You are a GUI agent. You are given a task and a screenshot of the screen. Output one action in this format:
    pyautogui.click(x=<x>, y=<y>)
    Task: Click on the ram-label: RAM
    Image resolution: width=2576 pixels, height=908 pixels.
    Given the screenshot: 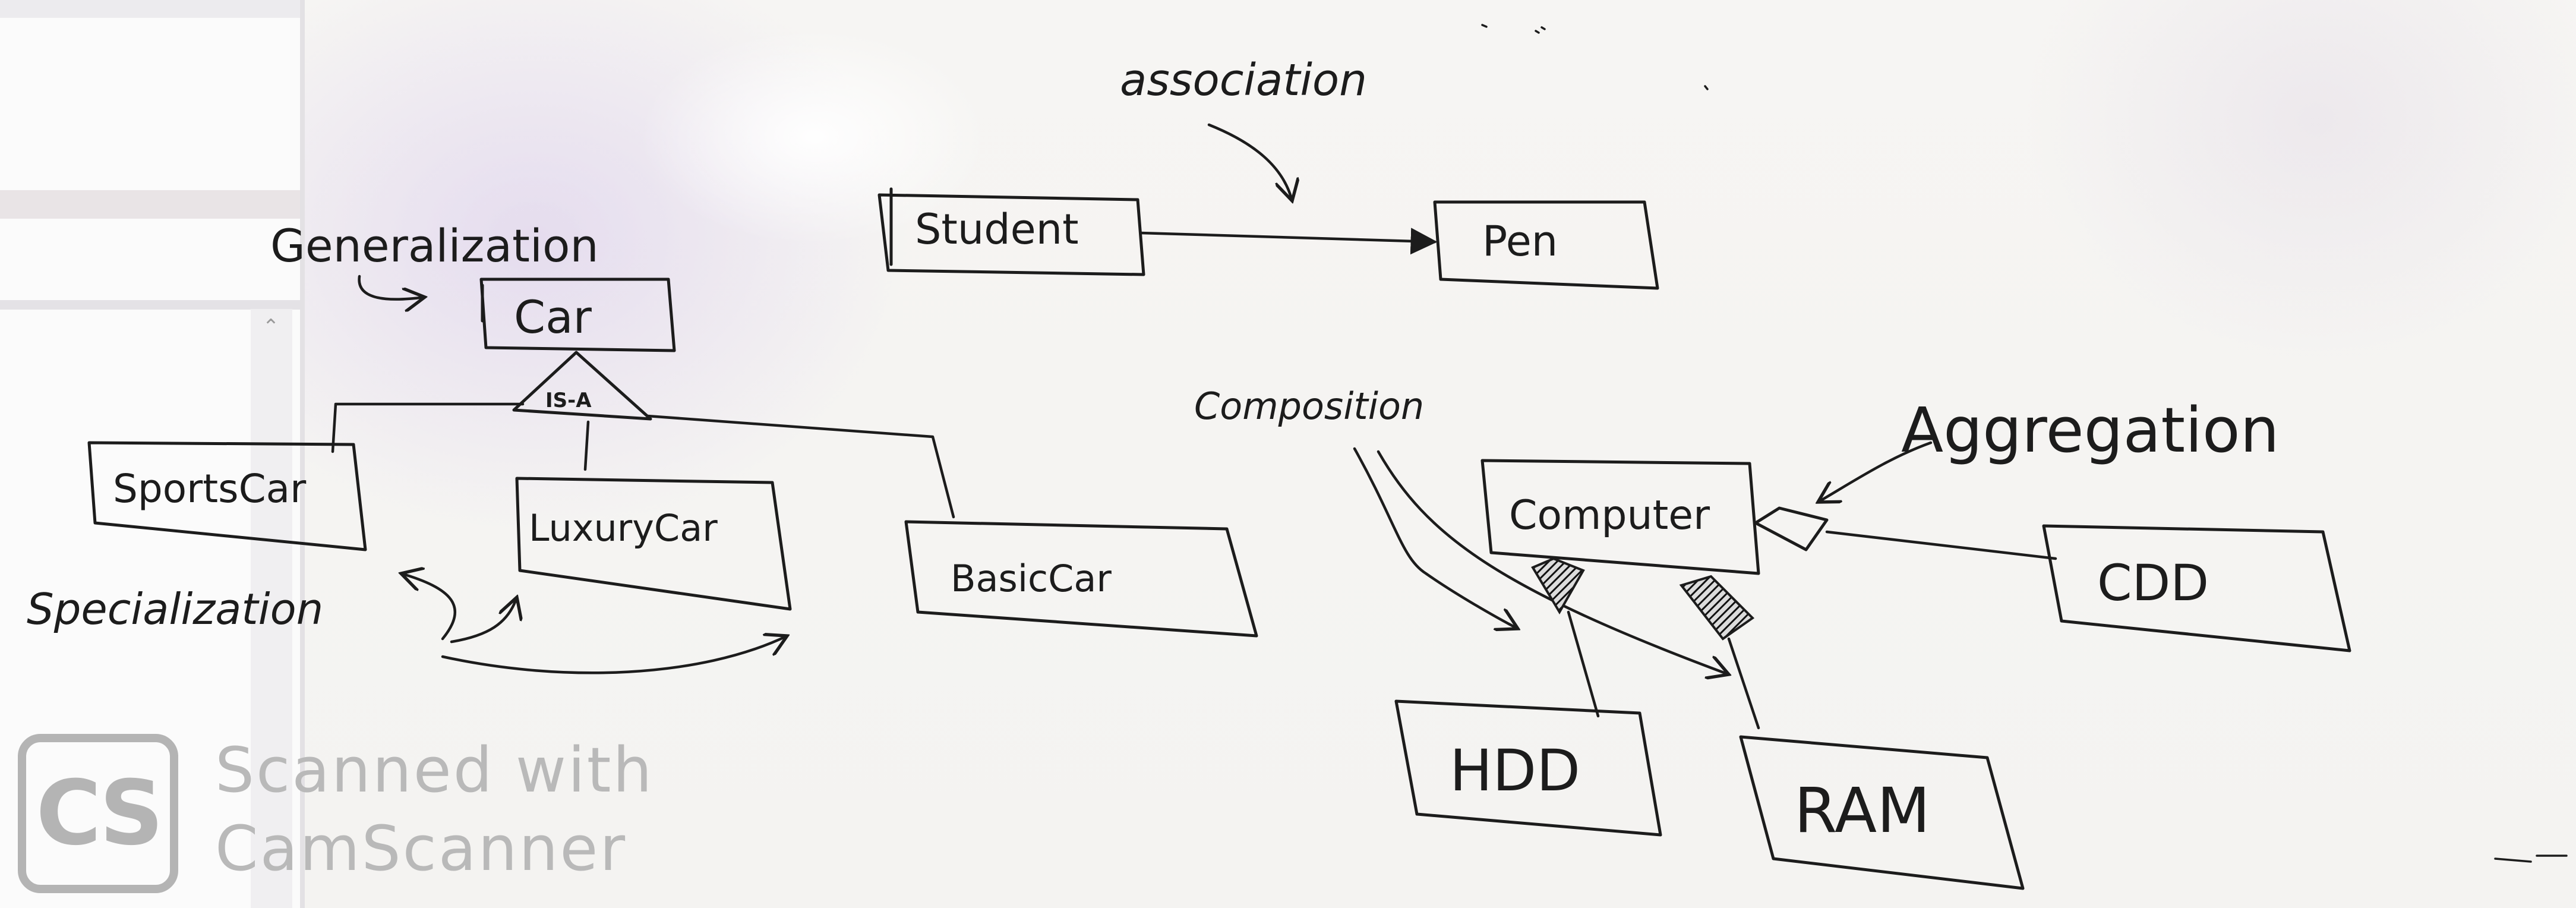 What is the action you would take?
    pyautogui.click(x=1862, y=810)
    